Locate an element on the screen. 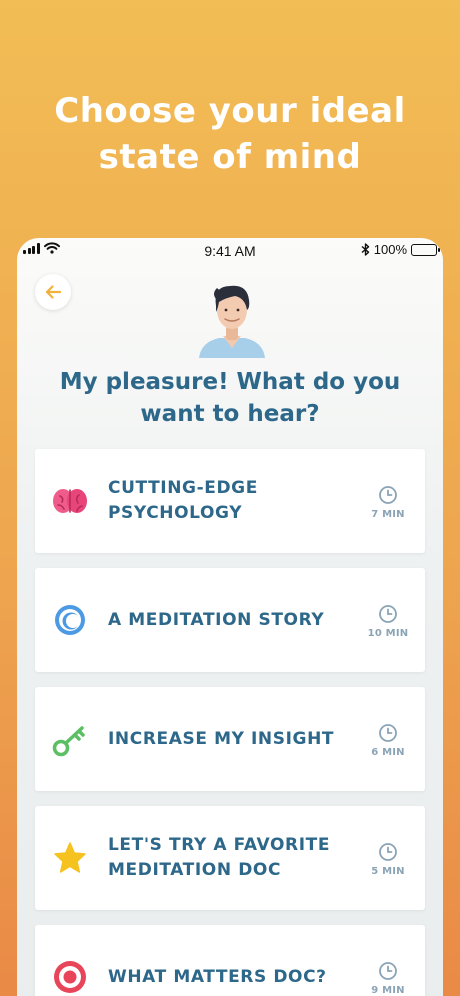 This screenshot has width=460, height=996. battery-icon is located at coordinates (425, 249).